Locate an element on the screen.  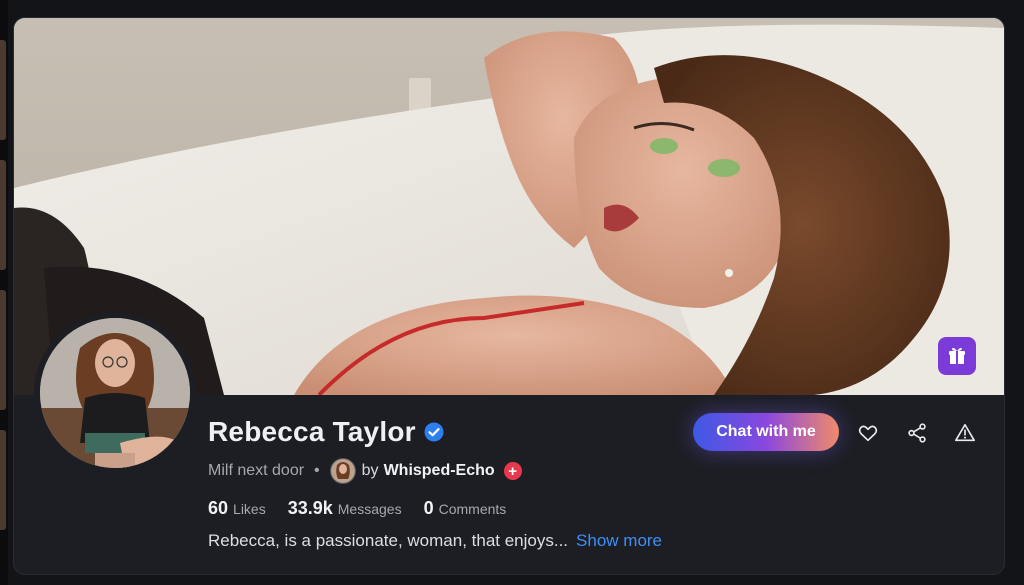
stat-value: 0 is located at coordinates (428, 508).